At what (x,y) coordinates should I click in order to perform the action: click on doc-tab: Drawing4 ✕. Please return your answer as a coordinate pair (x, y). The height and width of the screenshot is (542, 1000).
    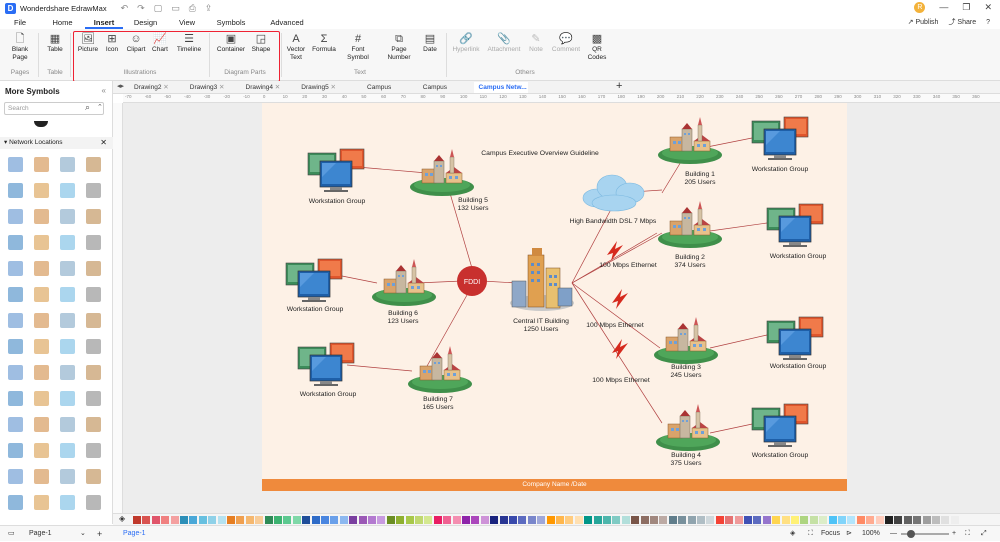
    Looking at the image, I should click on (268, 87).